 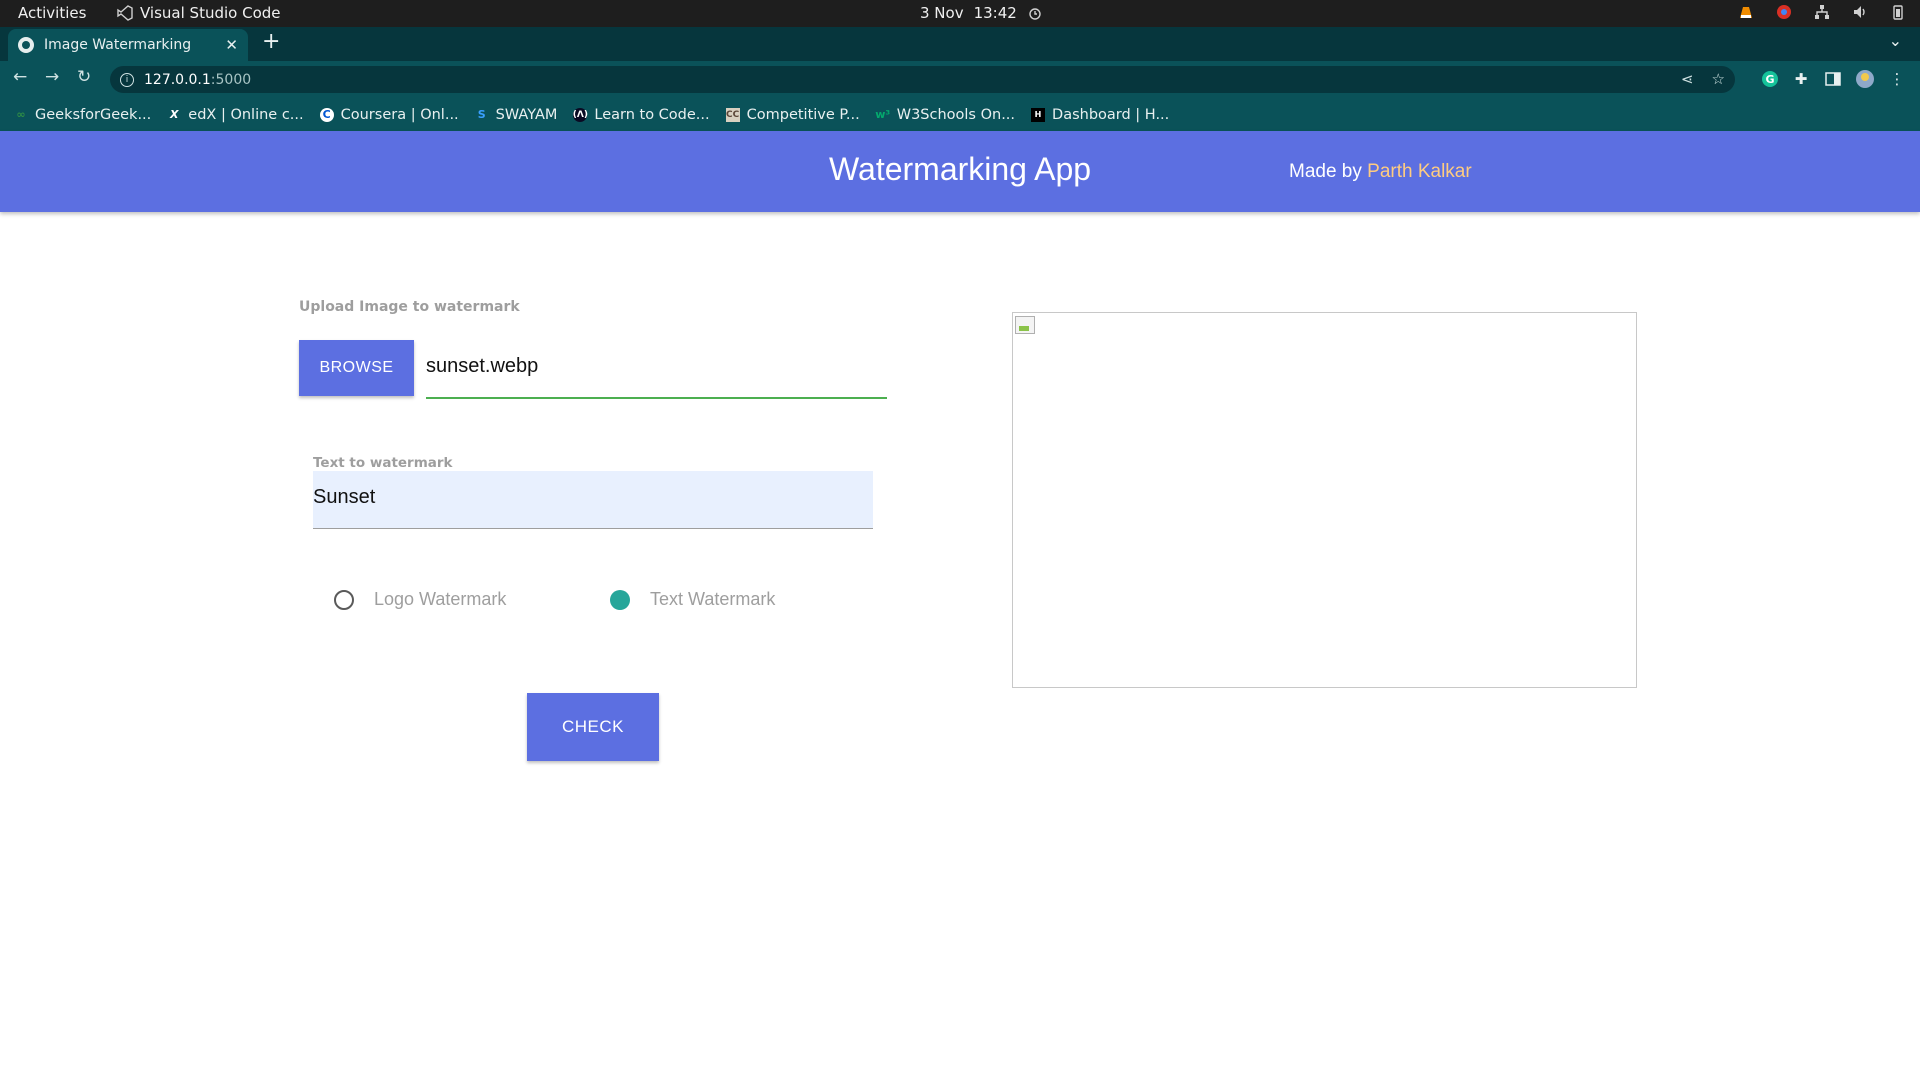 I want to click on network-icon, so click(x=1822, y=12).